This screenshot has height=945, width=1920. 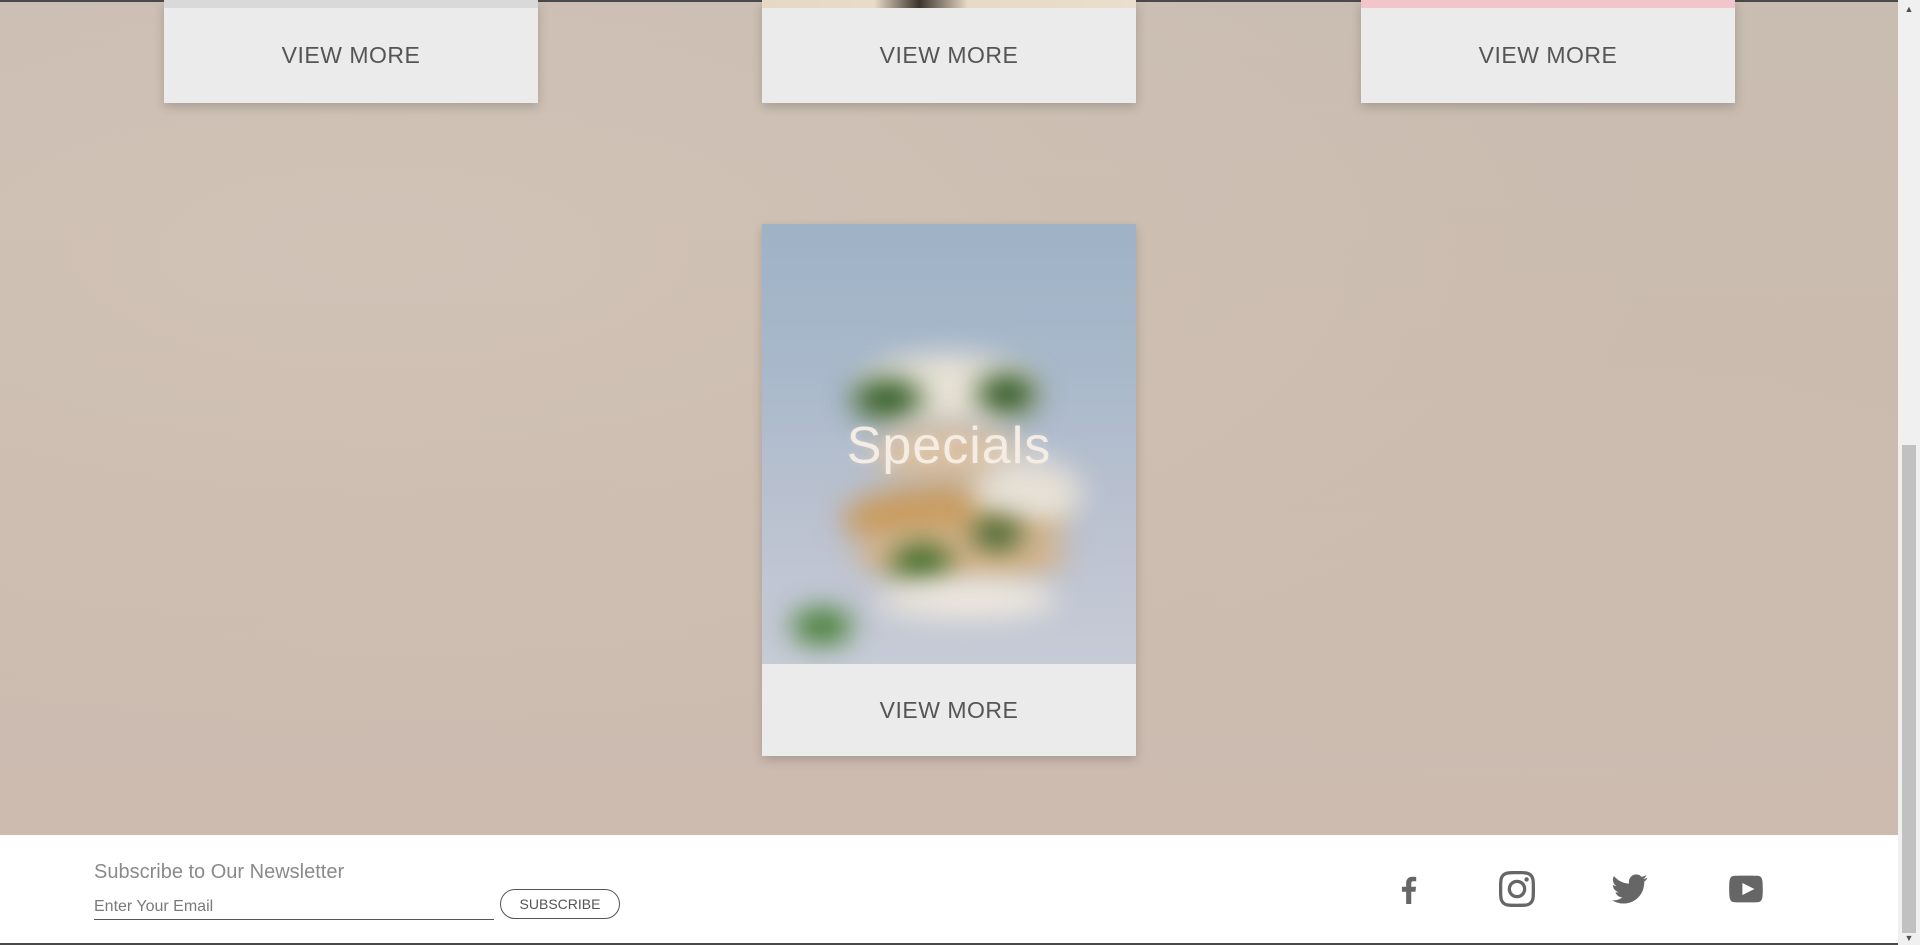 What do you see at coordinates (294, 907) in the screenshot?
I see `email-field` at bounding box center [294, 907].